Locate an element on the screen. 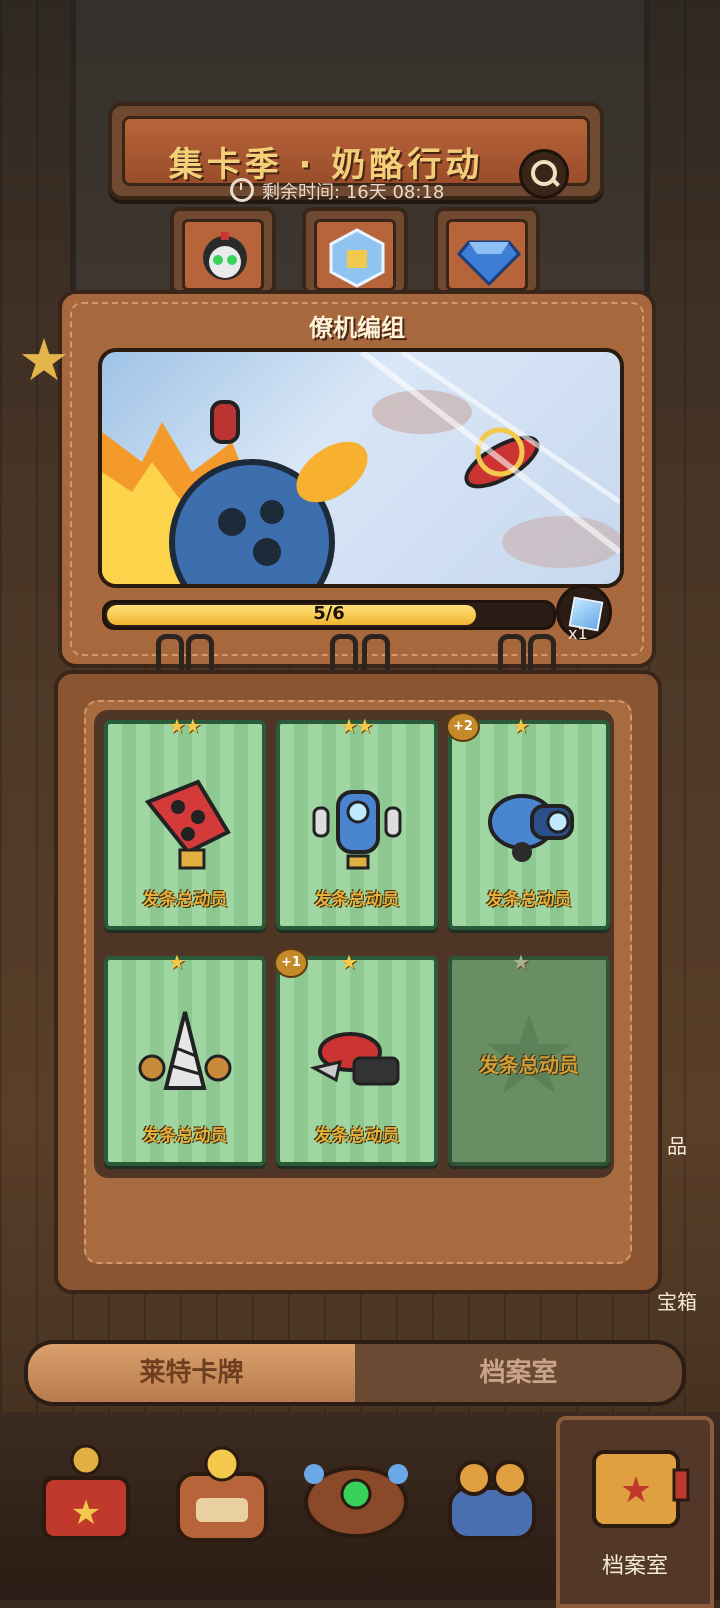 The height and width of the screenshot is (1608, 720). archive-book-icon: ★ is located at coordinates (641, 1489).